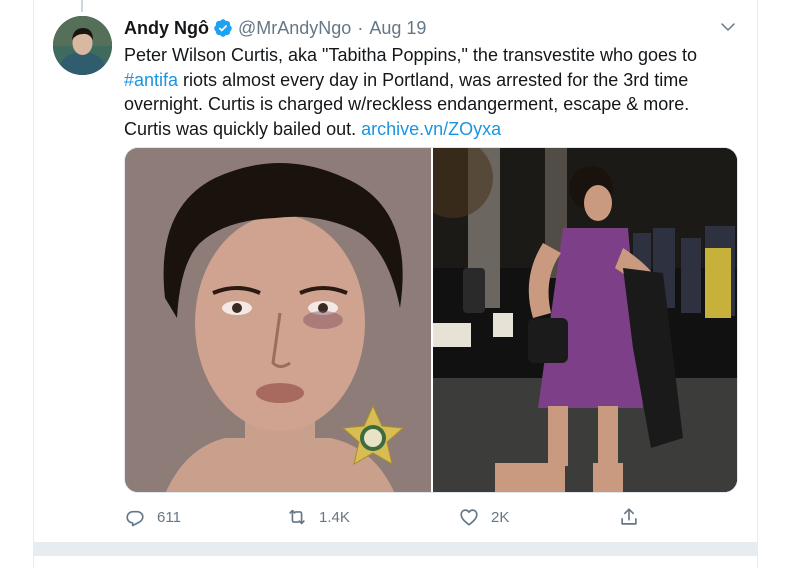 This screenshot has width=800, height=568. Describe the element at coordinates (404, 518) in the screenshot. I see `tweet-actions: 611 1.4K 2K` at that location.